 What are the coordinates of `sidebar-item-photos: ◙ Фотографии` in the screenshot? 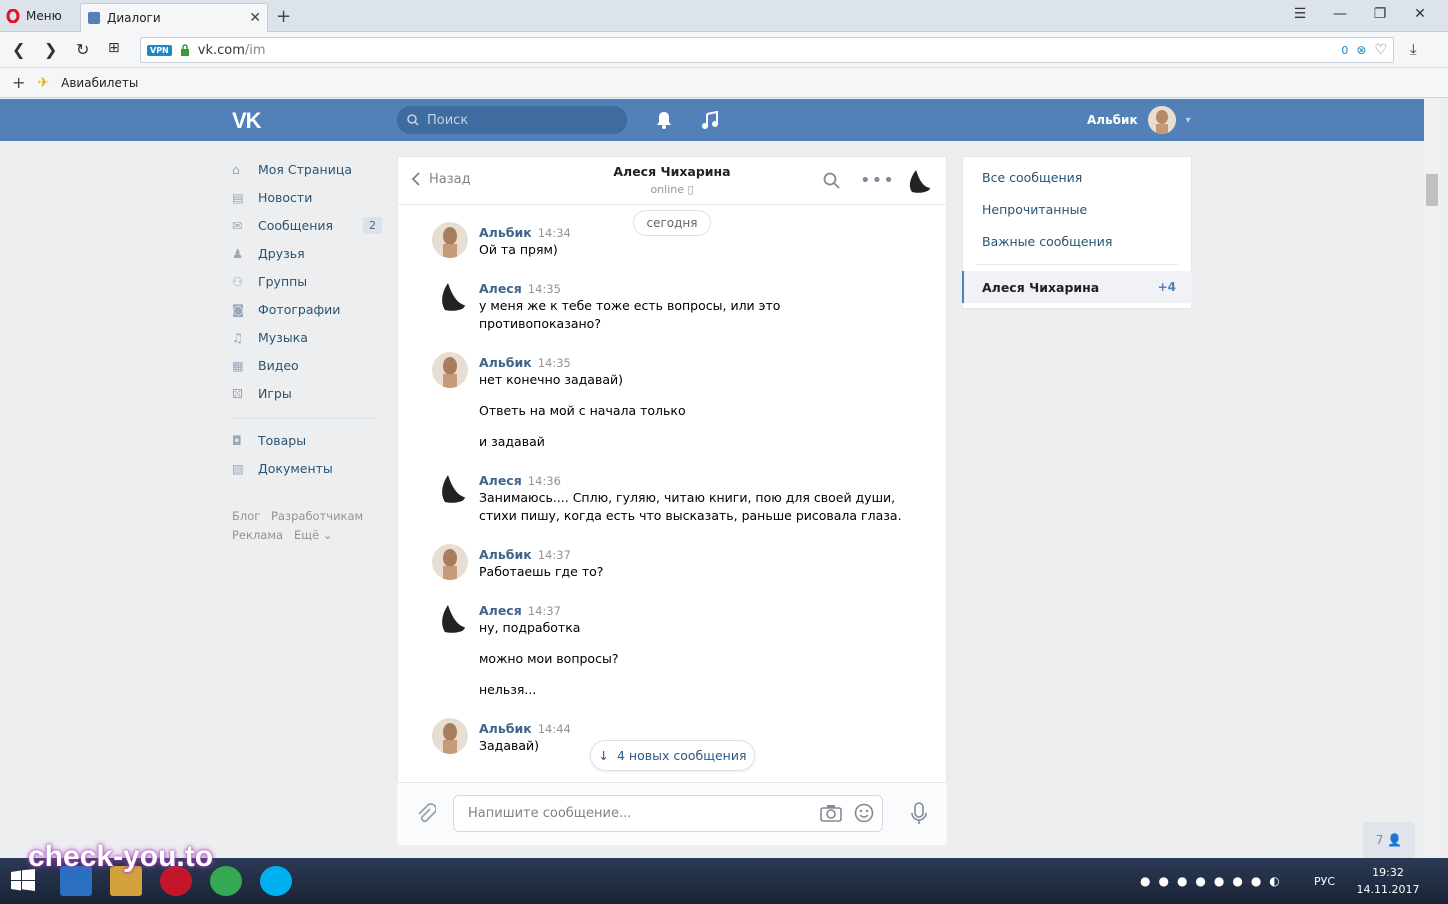 It's located at (307, 309).